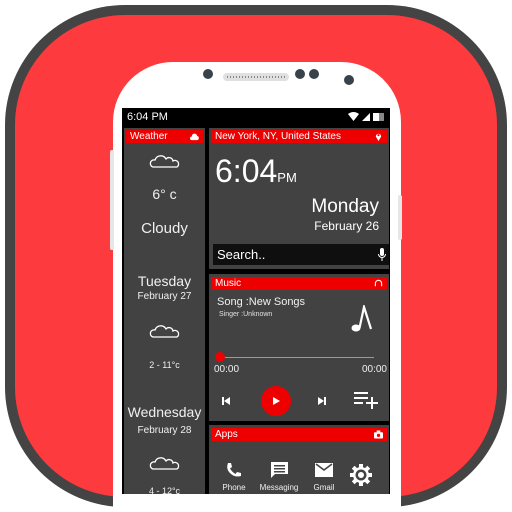 The image size is (512, 512). I want to click on settings-gear-icon, so click(361, 475).